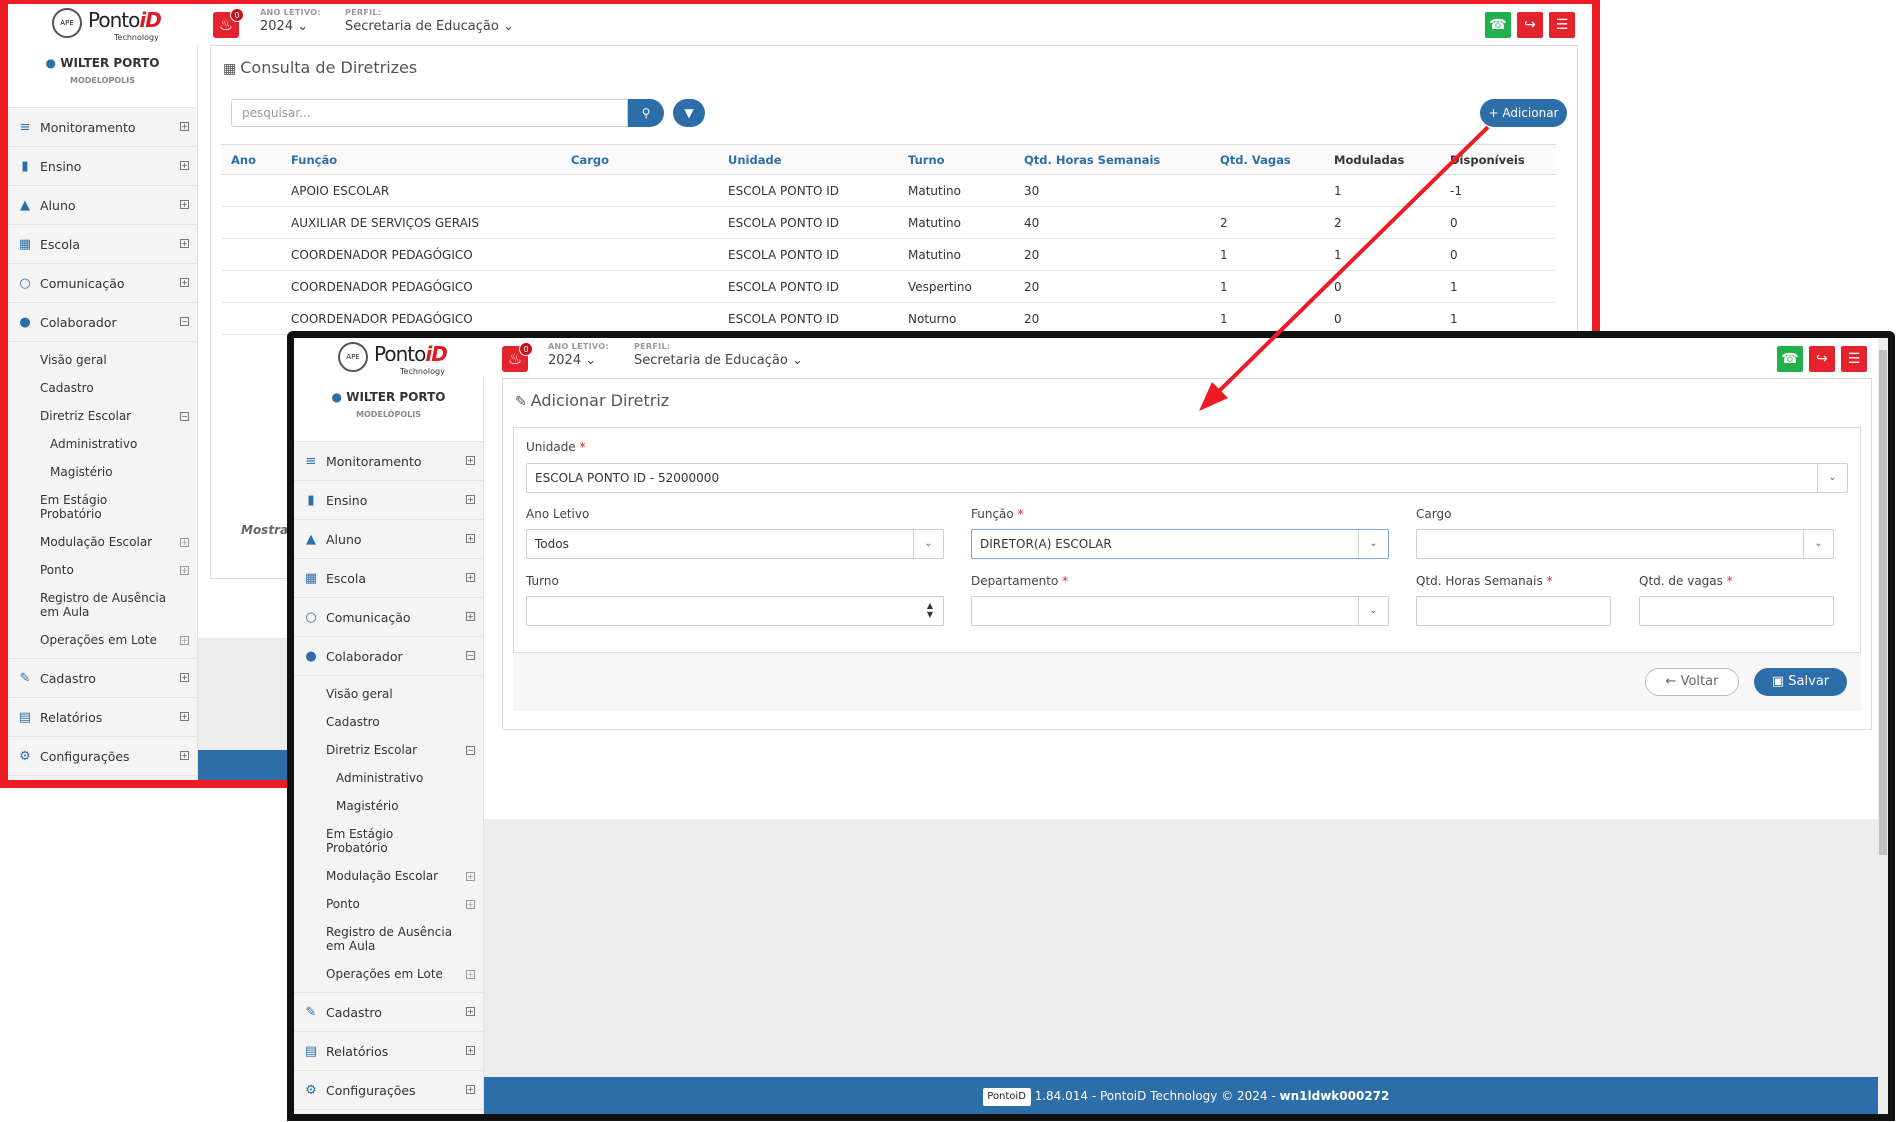 Image resolution: width=1897 pixels, height=1122 pixels. What do you see at coordinates (542, 581) in the screenshot?
I see `turno-label: Turno` at bounding box center [542, 581].